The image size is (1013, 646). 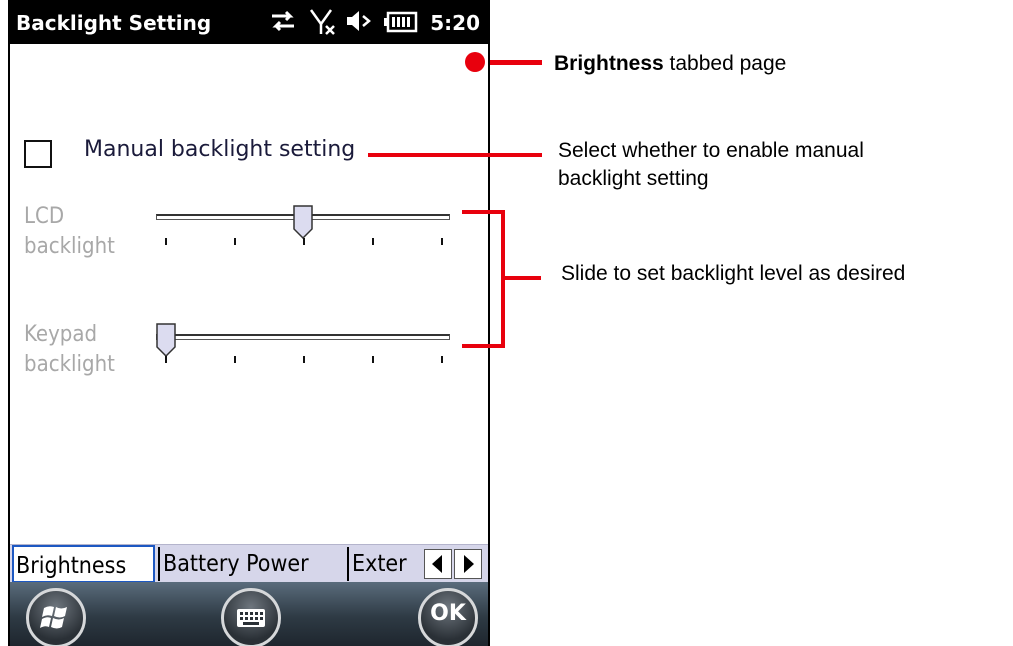 I want to click on manual-backlight-checkbox, so click(x=38, y=154).